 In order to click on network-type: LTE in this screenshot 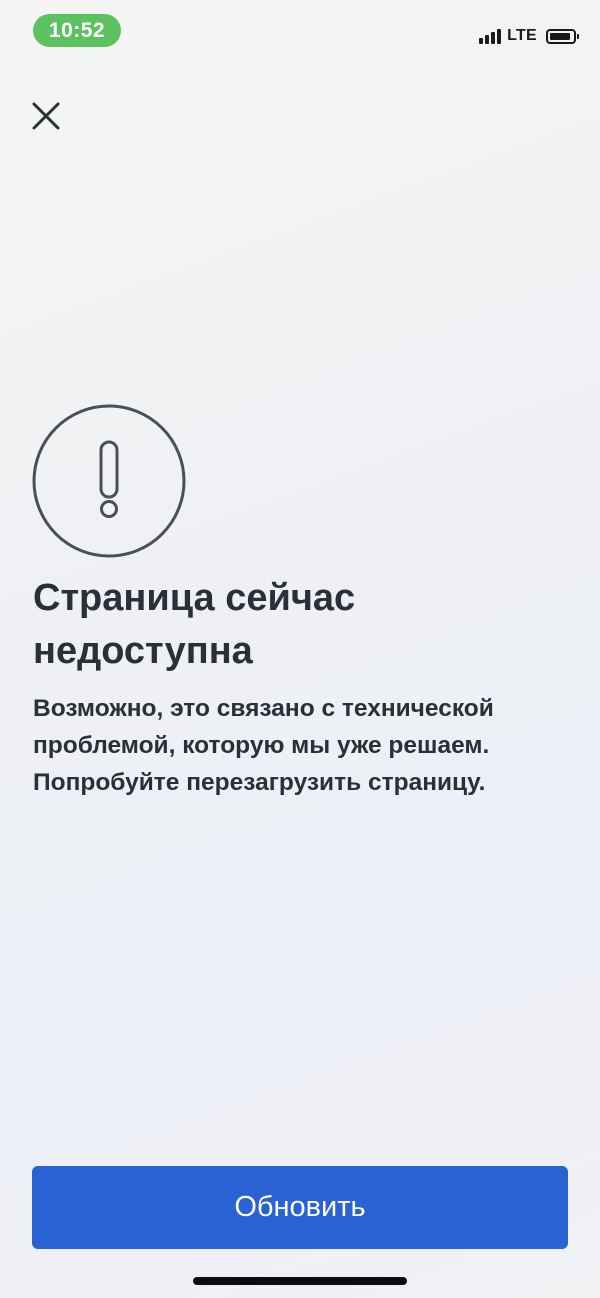, I will do `click(522, 35)`.